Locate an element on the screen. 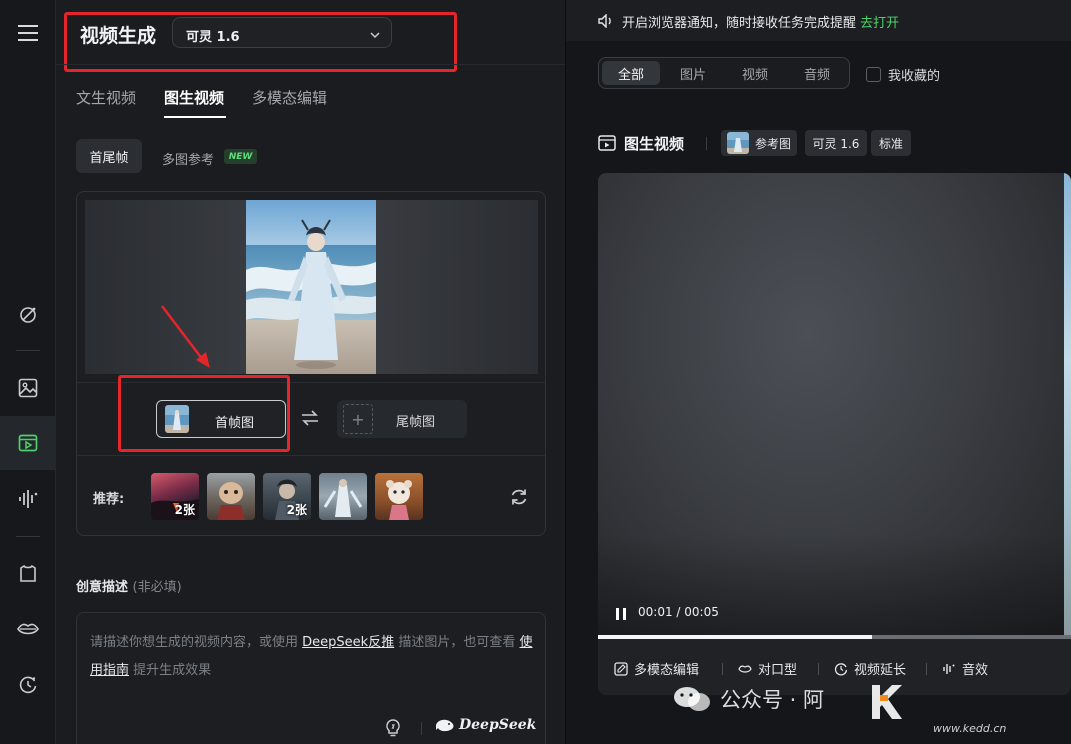 This screenshot has width=1071, height=744. swap-frames-icon is located at coordinates (310, 420).